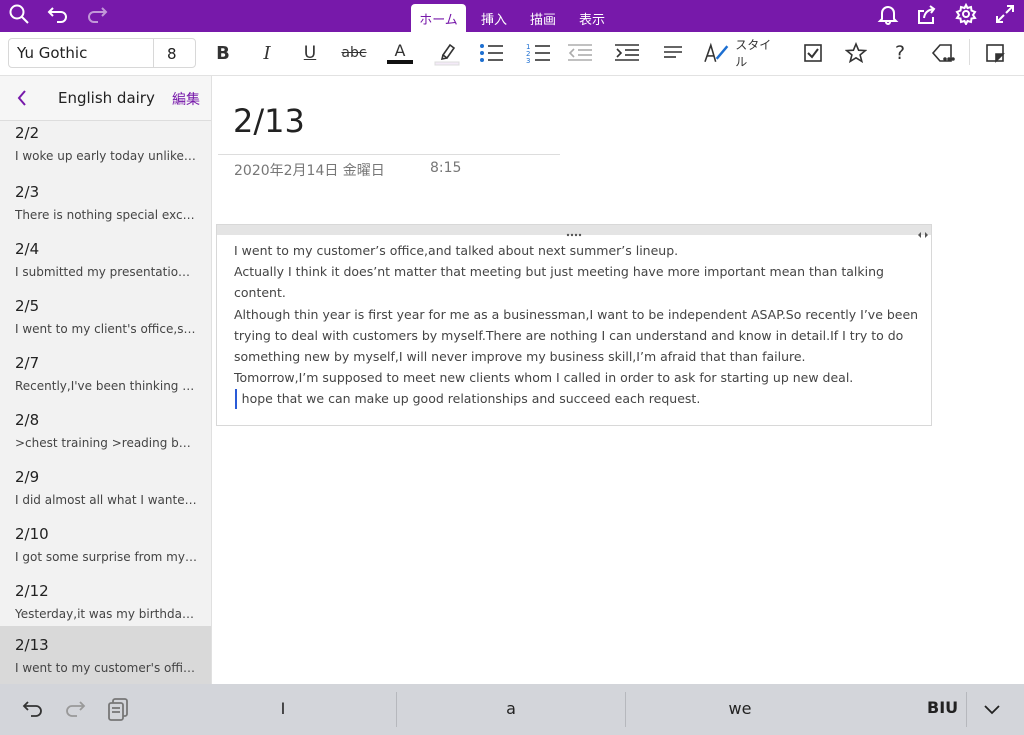  Describe the element at coordinates (400, 62) in the screenshot. I see `font-color-swatch` at that location.